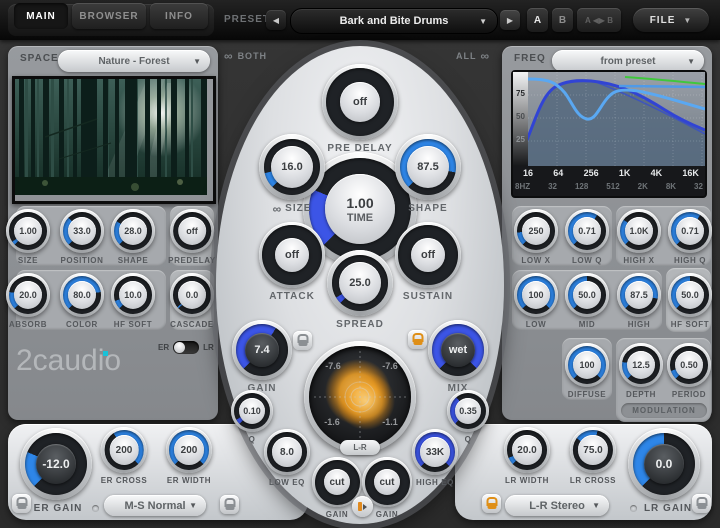 The image size is (720, 528). I want to click on color-label: COLOR, so click(82, 324).